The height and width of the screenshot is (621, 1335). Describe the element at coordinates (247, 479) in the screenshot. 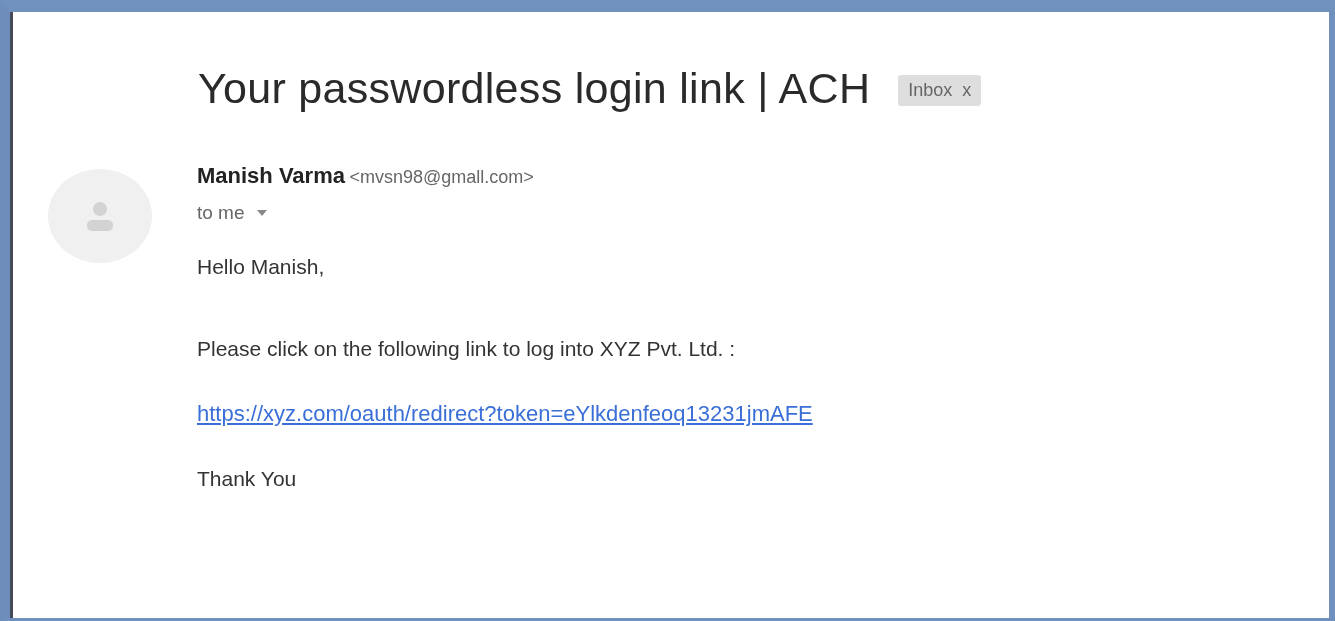

I see `body-paragraph: Thank You` at that location.